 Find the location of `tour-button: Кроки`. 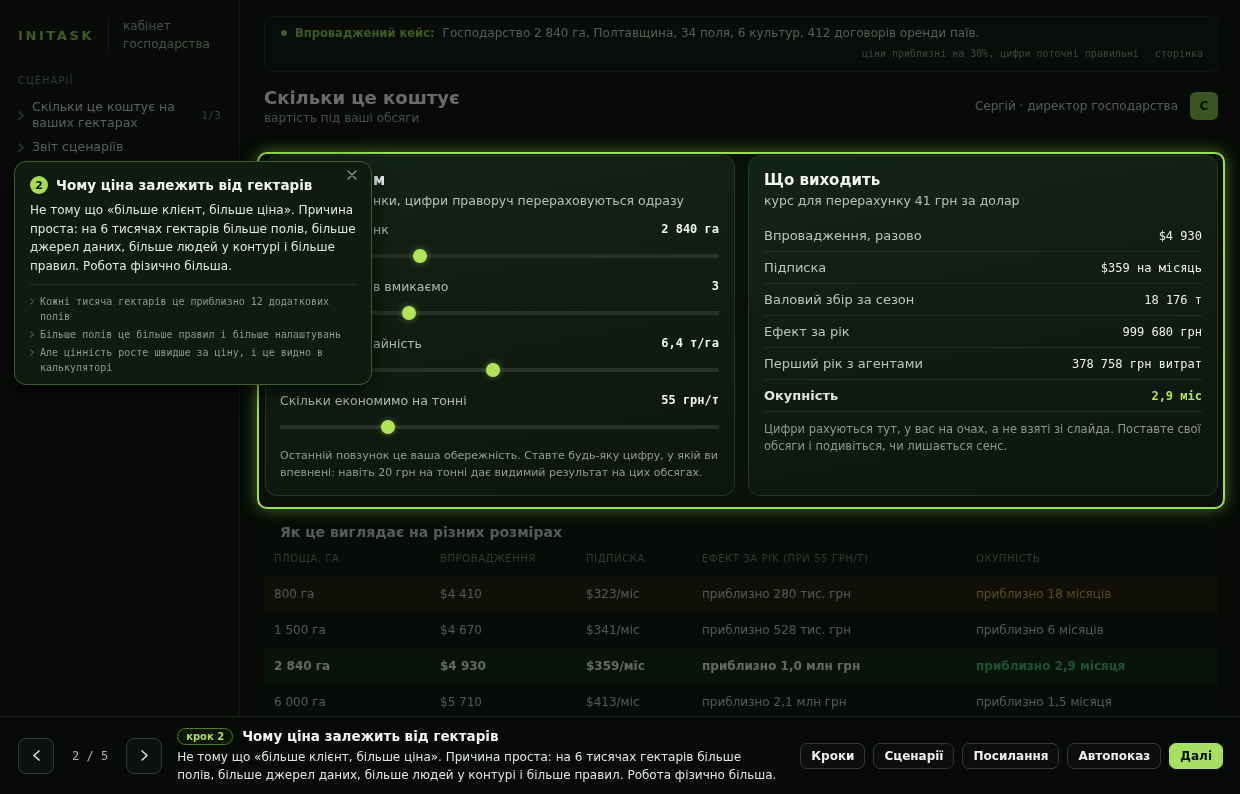

tour-button: Кроки is located at coordinates (833, 755).